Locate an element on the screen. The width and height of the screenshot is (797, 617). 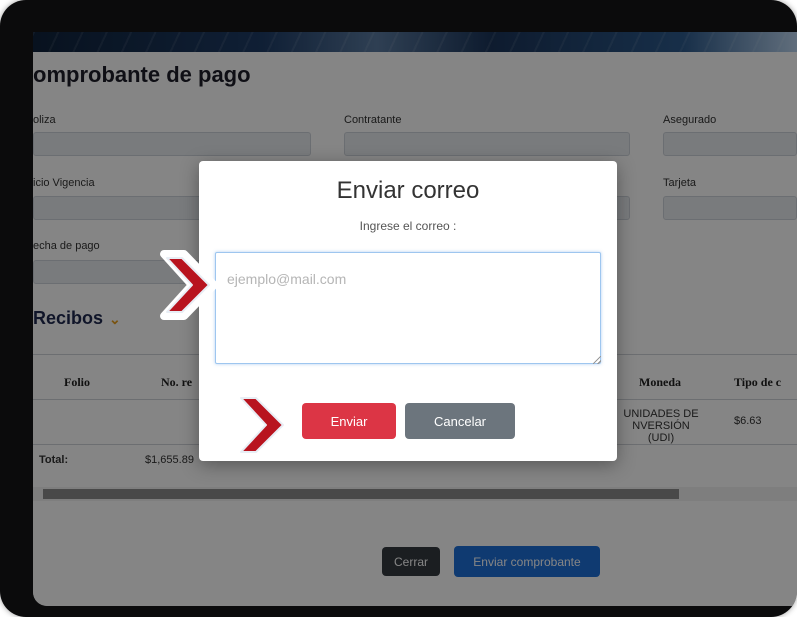
modal-subtitle: Ingrese el correo : is located at coordinates (408, 226).